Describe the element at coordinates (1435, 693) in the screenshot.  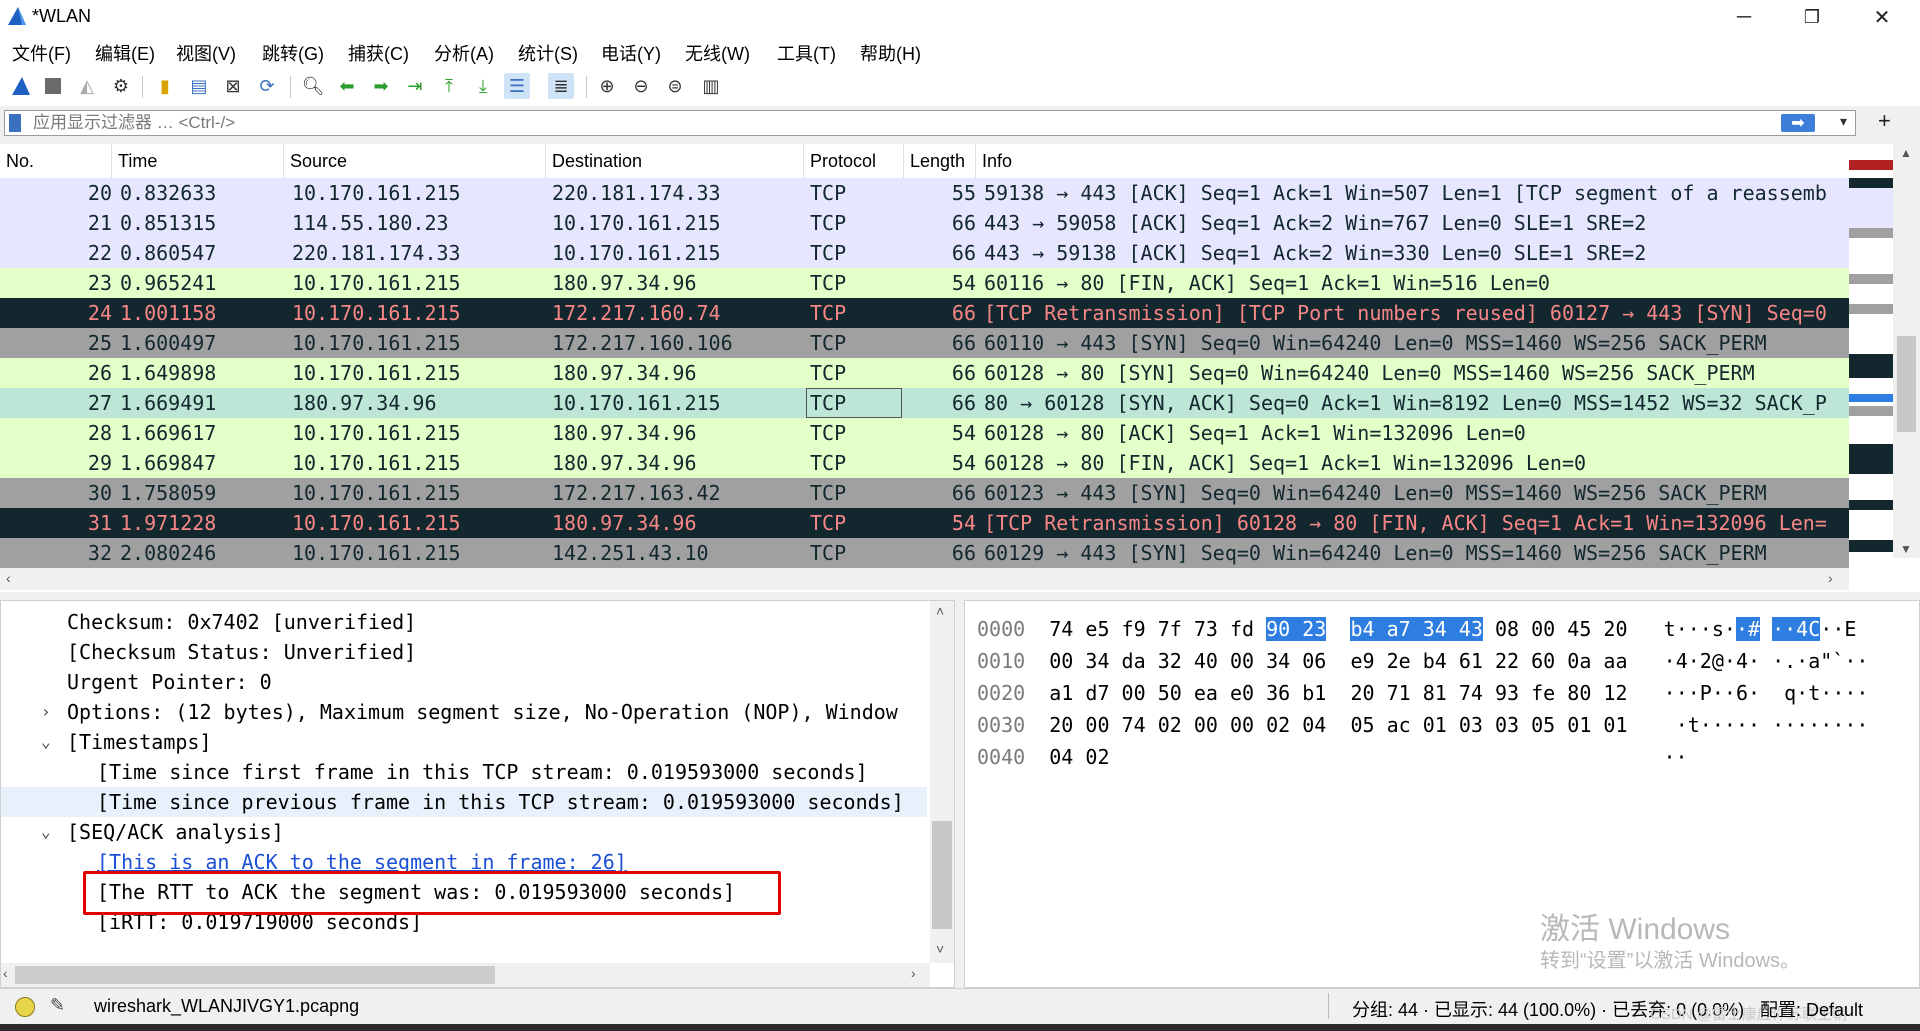
I see `hex-byte: 81` at that location.